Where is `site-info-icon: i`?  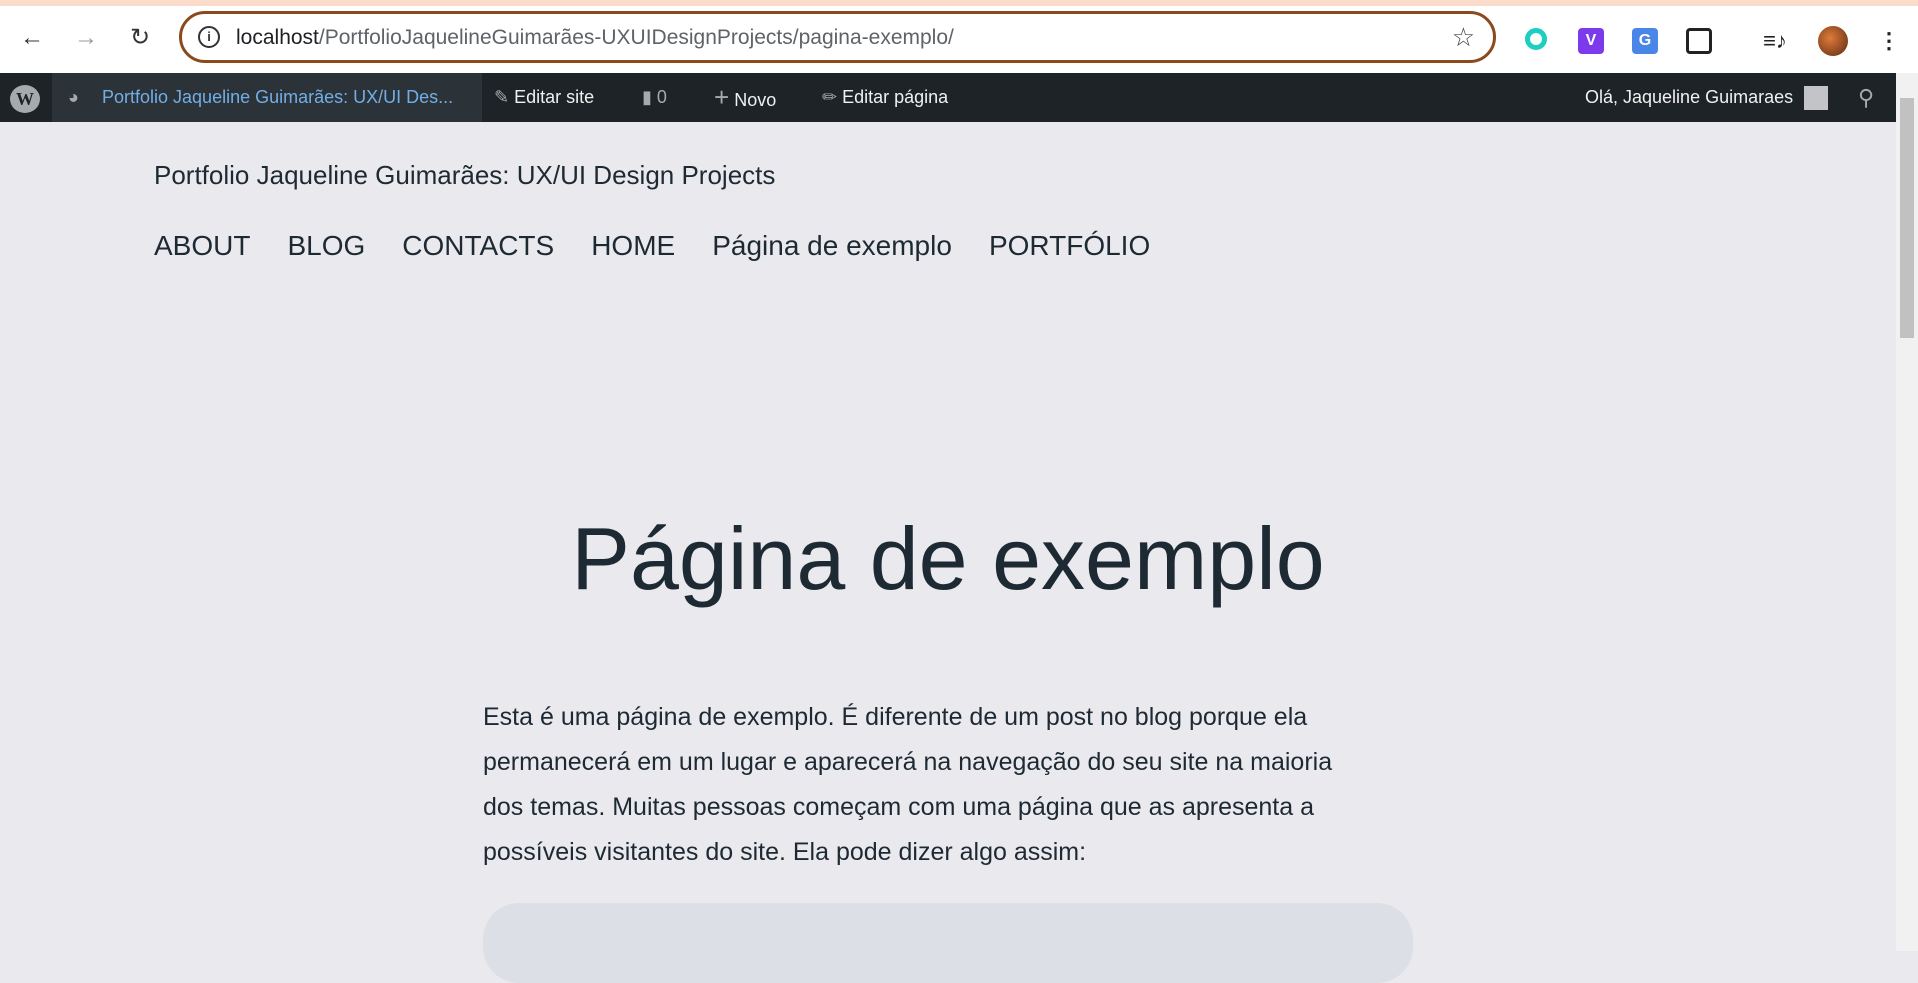 site-info-icon: i is located at coordinates (209, 37).